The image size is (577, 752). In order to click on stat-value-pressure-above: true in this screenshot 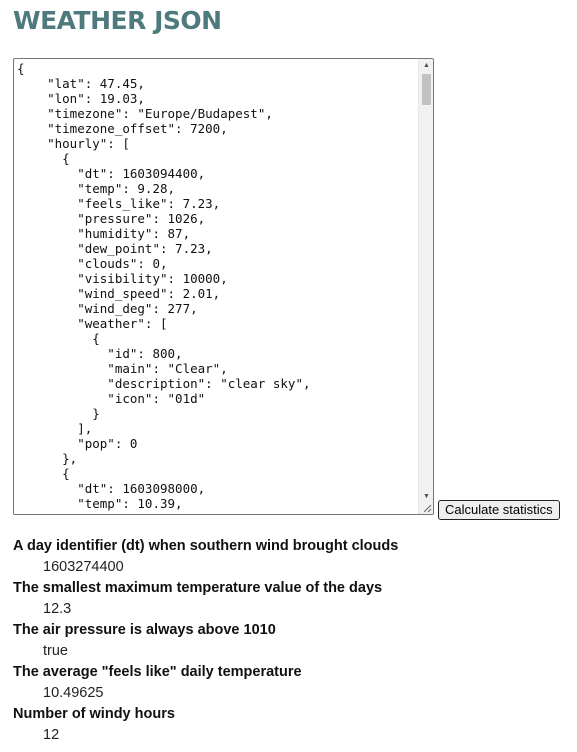, I will do `click(55, 651)`.